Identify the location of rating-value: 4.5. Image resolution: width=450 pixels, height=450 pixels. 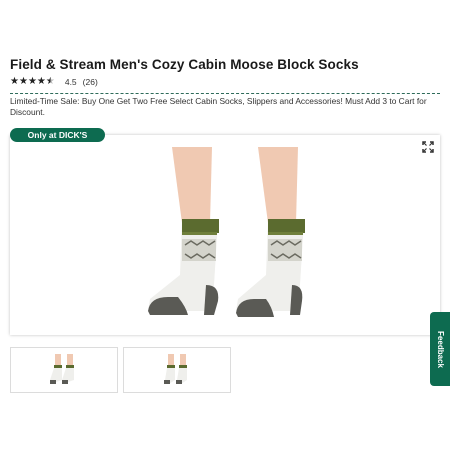
(70, 82).